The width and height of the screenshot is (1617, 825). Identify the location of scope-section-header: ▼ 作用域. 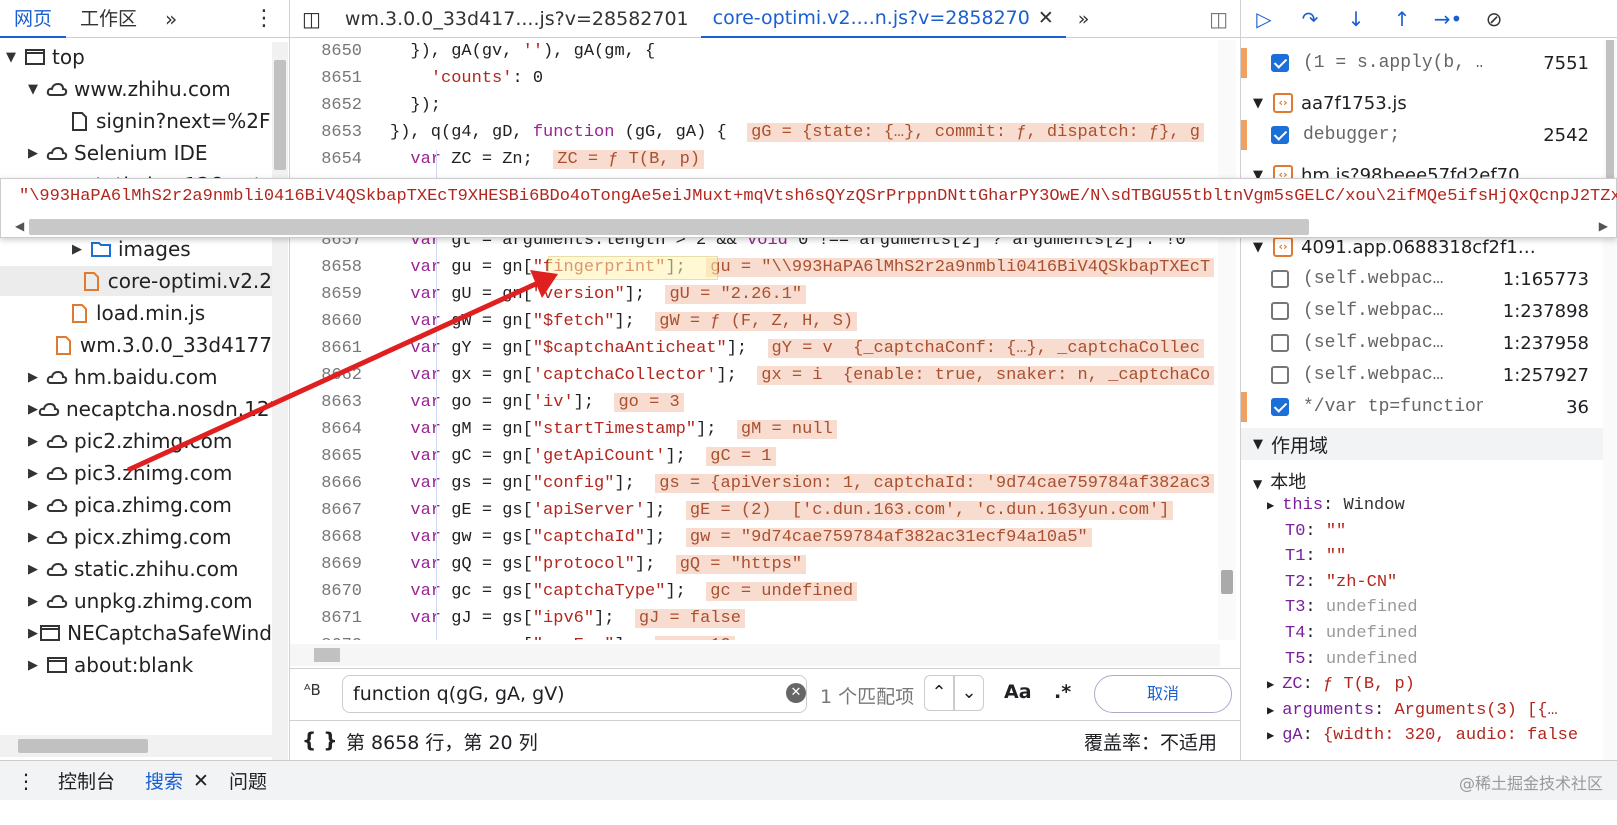
(1422, 444).